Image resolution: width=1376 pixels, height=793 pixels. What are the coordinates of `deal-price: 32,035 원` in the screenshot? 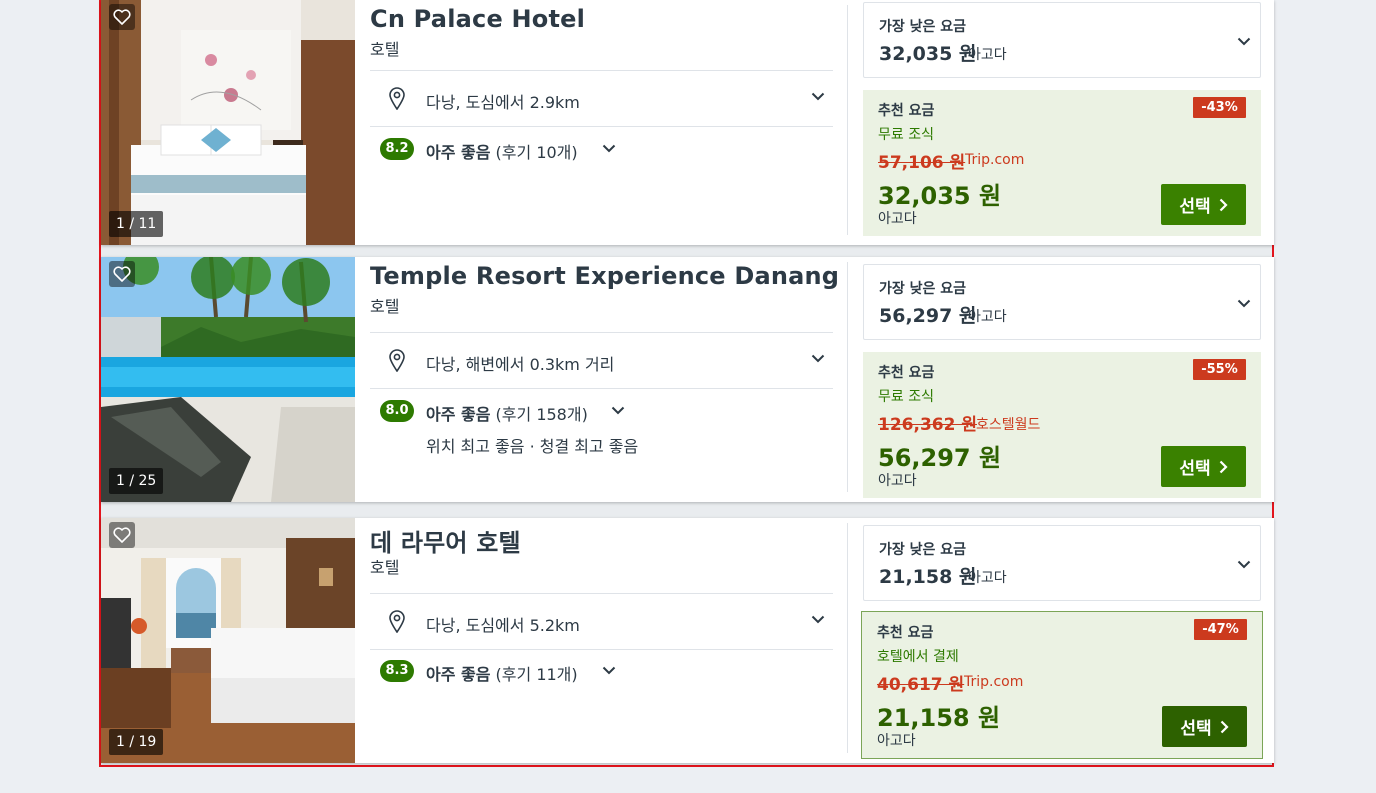 It's located at (940, 196).